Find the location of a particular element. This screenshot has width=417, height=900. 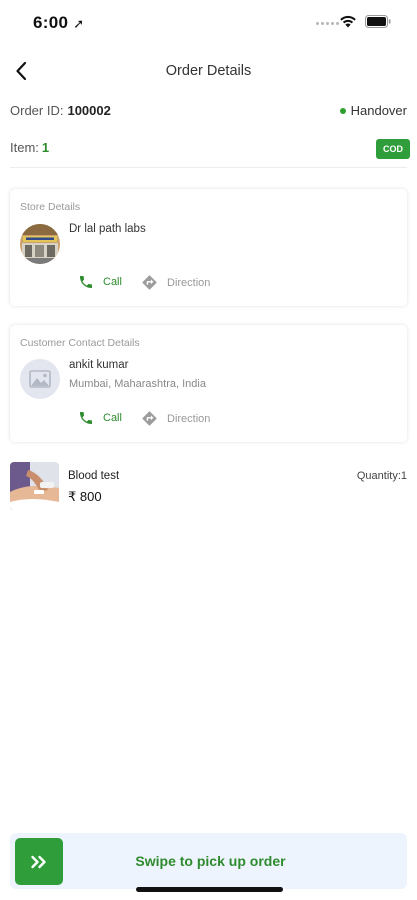

order-status-text: Handover is located at coordinates (378, 110).